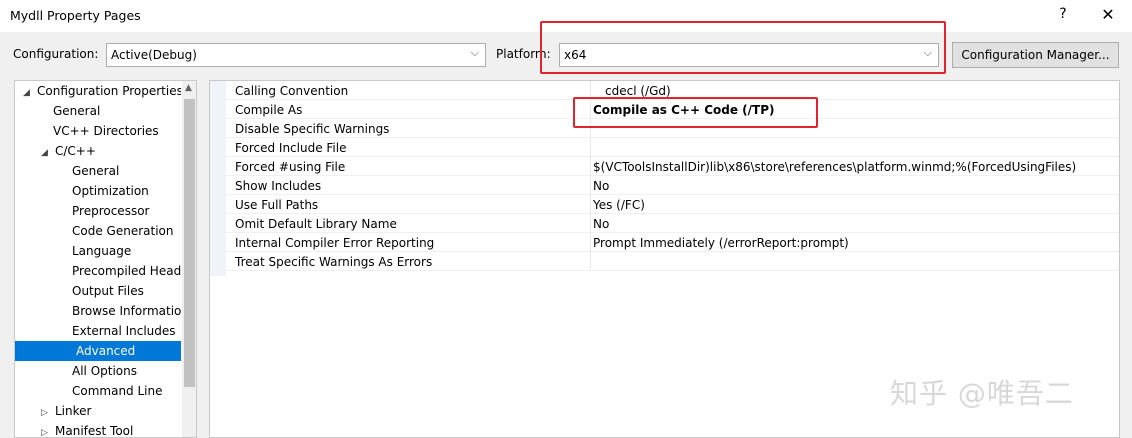 The width and height of the screenshot is (1132, 438). Describe the element at coordinates (749, 55) in the screenshot. I see `platform-dropdown: x64 ⌵` at that location.